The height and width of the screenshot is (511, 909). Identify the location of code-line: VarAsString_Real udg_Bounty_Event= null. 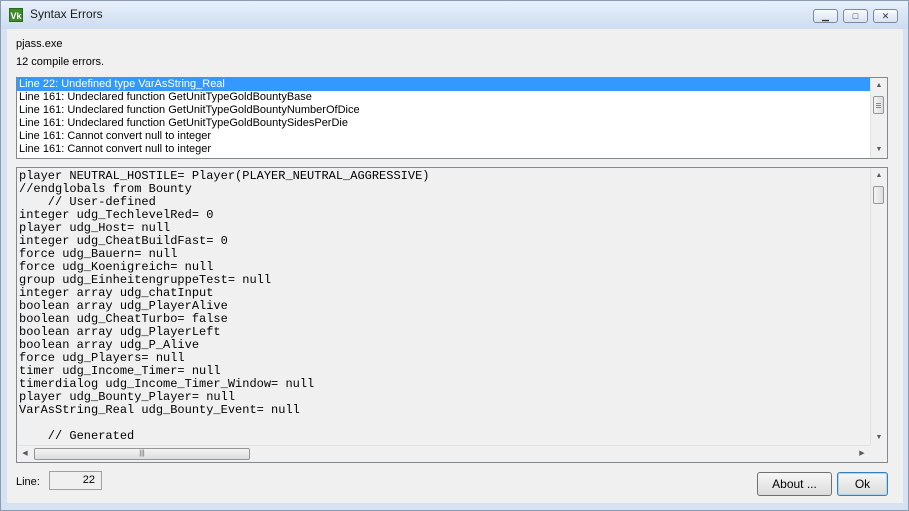
(159, 410).